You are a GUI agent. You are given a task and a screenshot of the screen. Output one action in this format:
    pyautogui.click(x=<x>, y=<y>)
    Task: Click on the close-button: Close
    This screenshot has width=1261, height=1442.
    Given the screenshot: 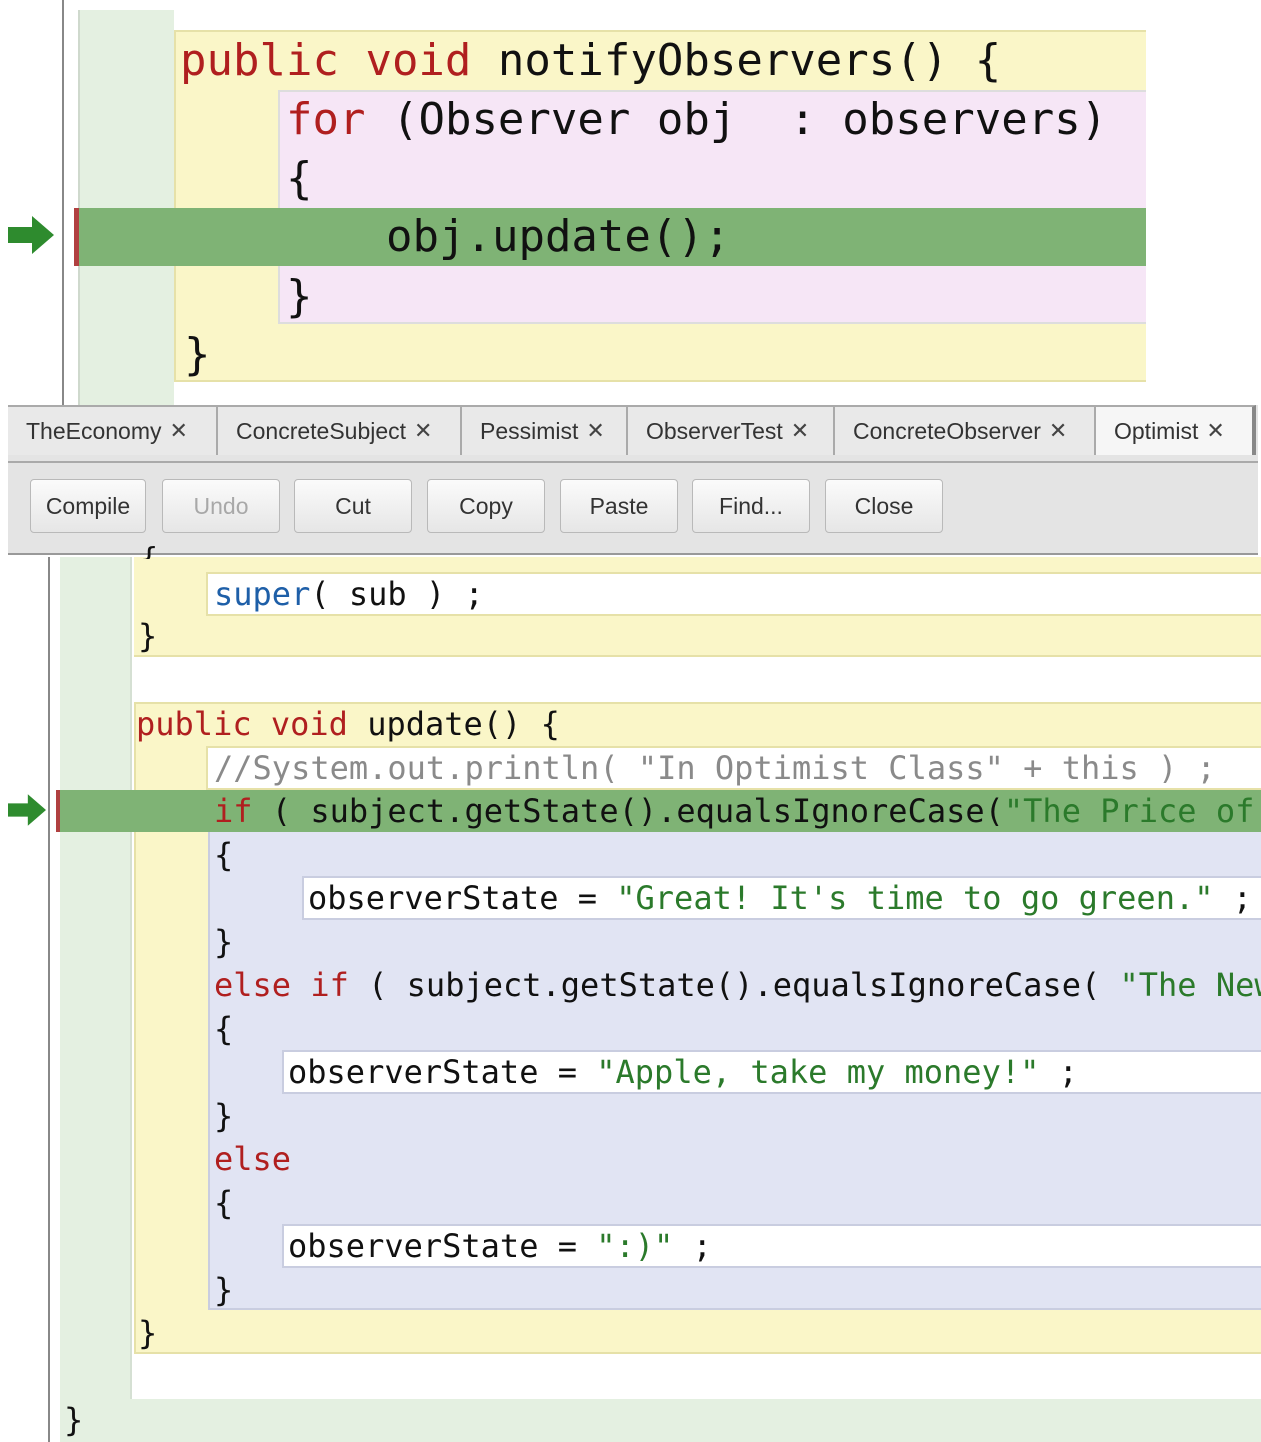 What is the action you would take?
    pyautogui.click(x=884, y=506)
    